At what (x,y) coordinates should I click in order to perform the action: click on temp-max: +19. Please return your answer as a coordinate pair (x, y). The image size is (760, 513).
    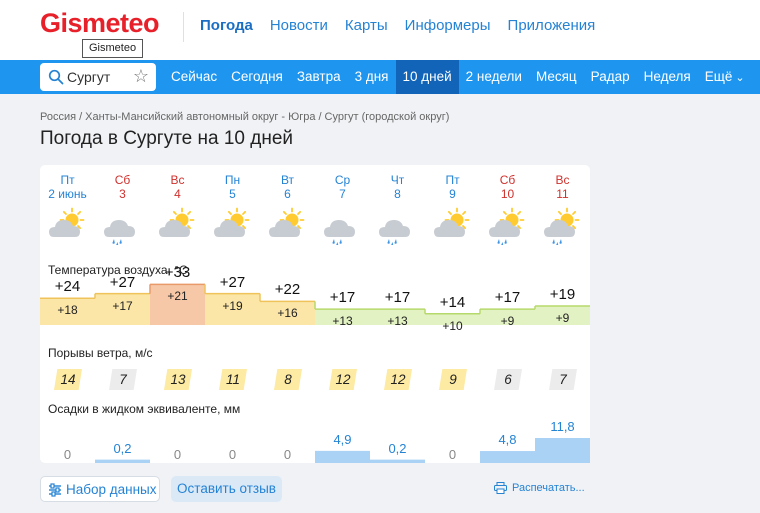
    Looking at the image, I should click on (562, 295).